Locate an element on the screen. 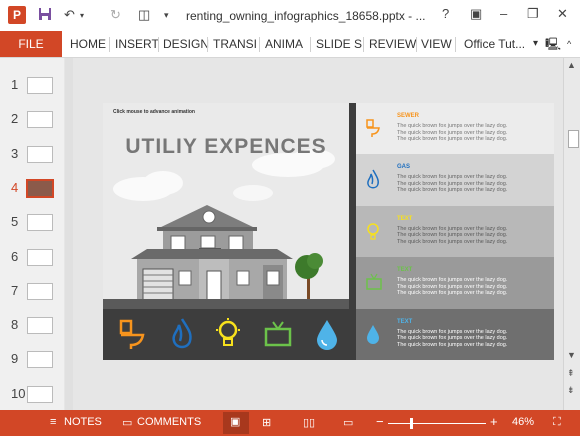 The height and width of the screenshot is (436, 580). light-bulb-icon is located at coordinates (373, 231).